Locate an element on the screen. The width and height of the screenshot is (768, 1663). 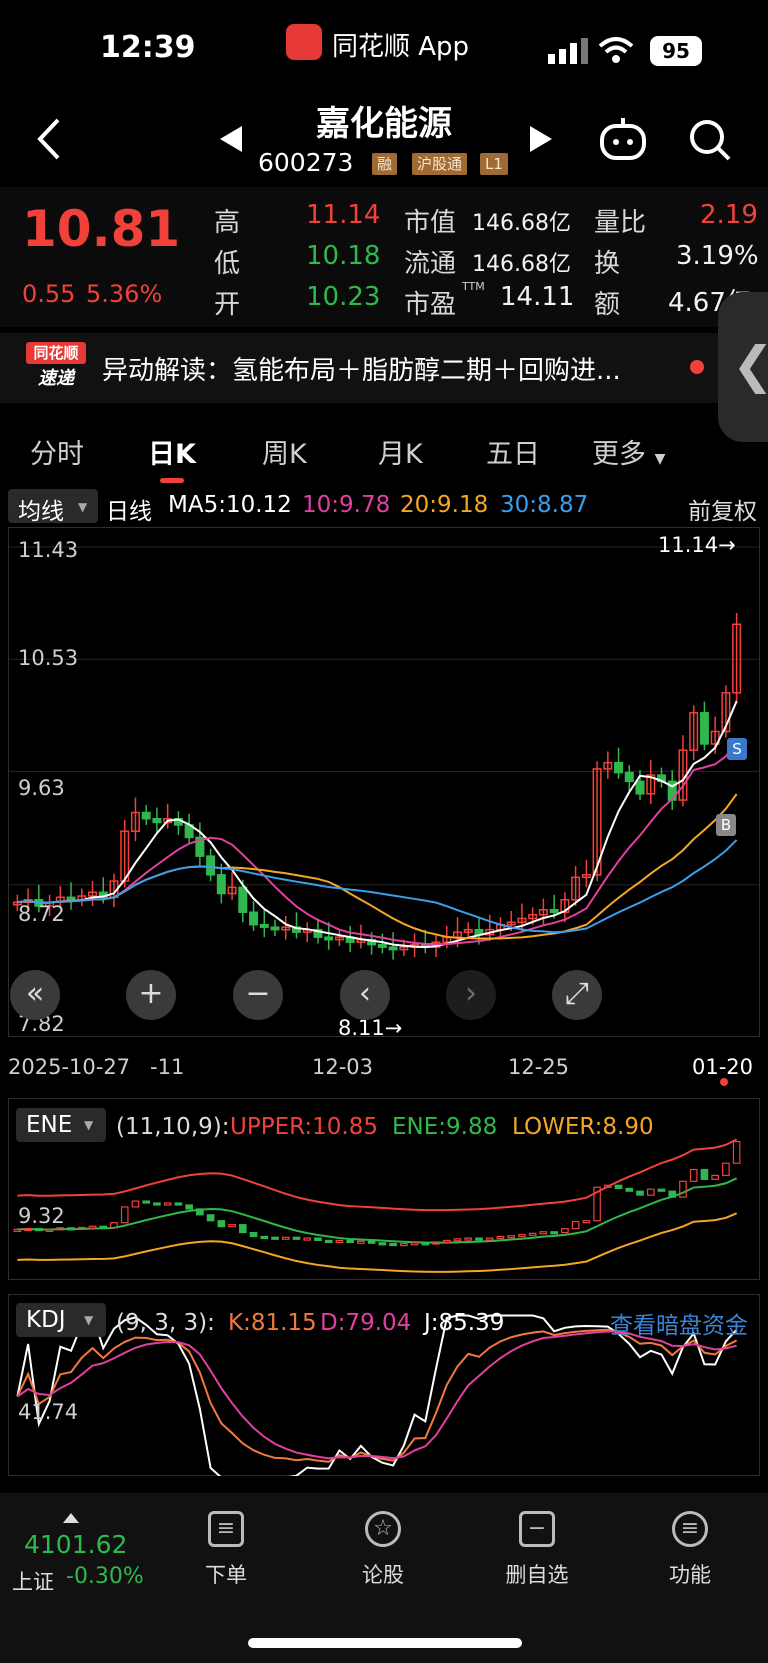
ma30-value: 30:8.87 is located at coordinates (544, 505).